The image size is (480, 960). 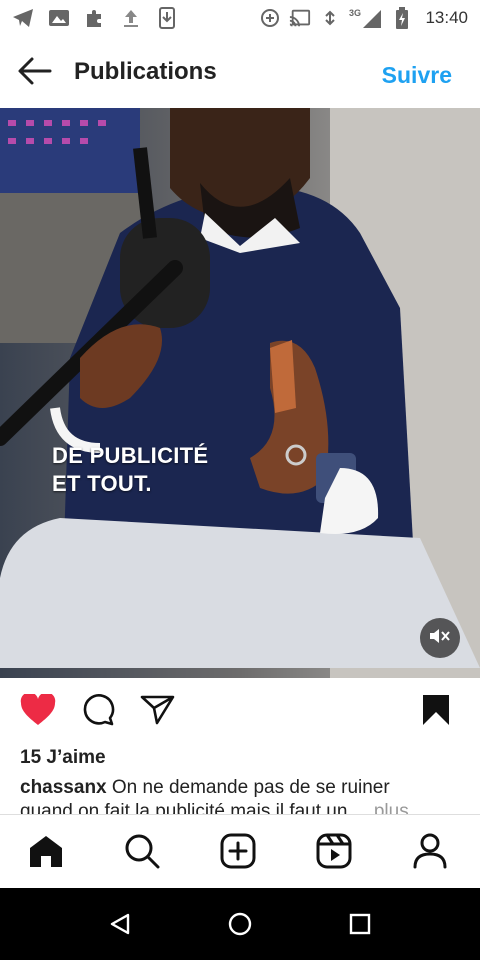 I want to click on bottom-navigation, so click(x=240, y=851).